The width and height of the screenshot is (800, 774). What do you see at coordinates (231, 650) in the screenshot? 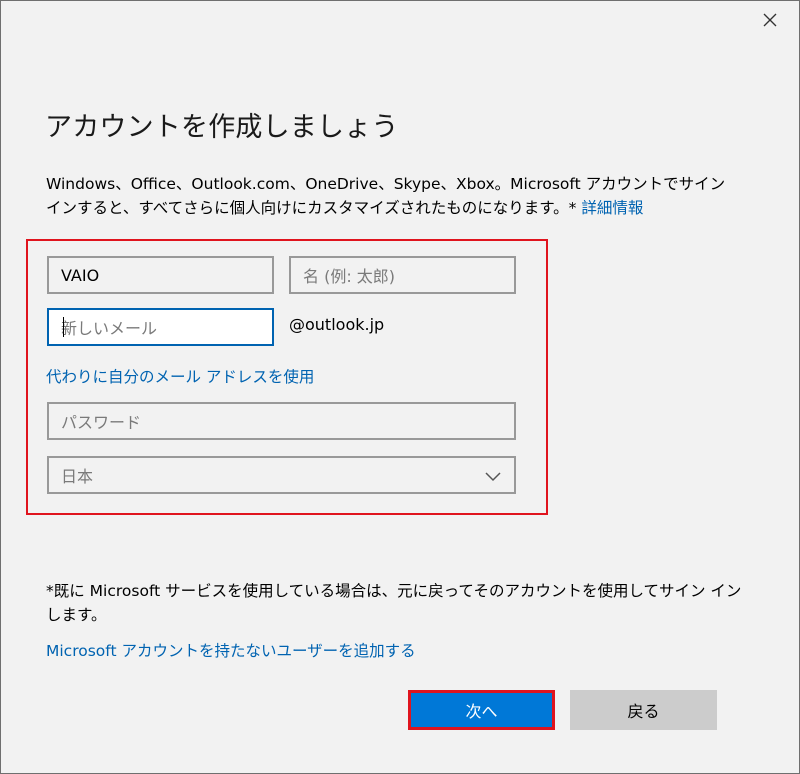
I see `add-user-without-account-link: Microsoft アカウントを持たないユーザーを追加する` at bounding box center [231, 650].